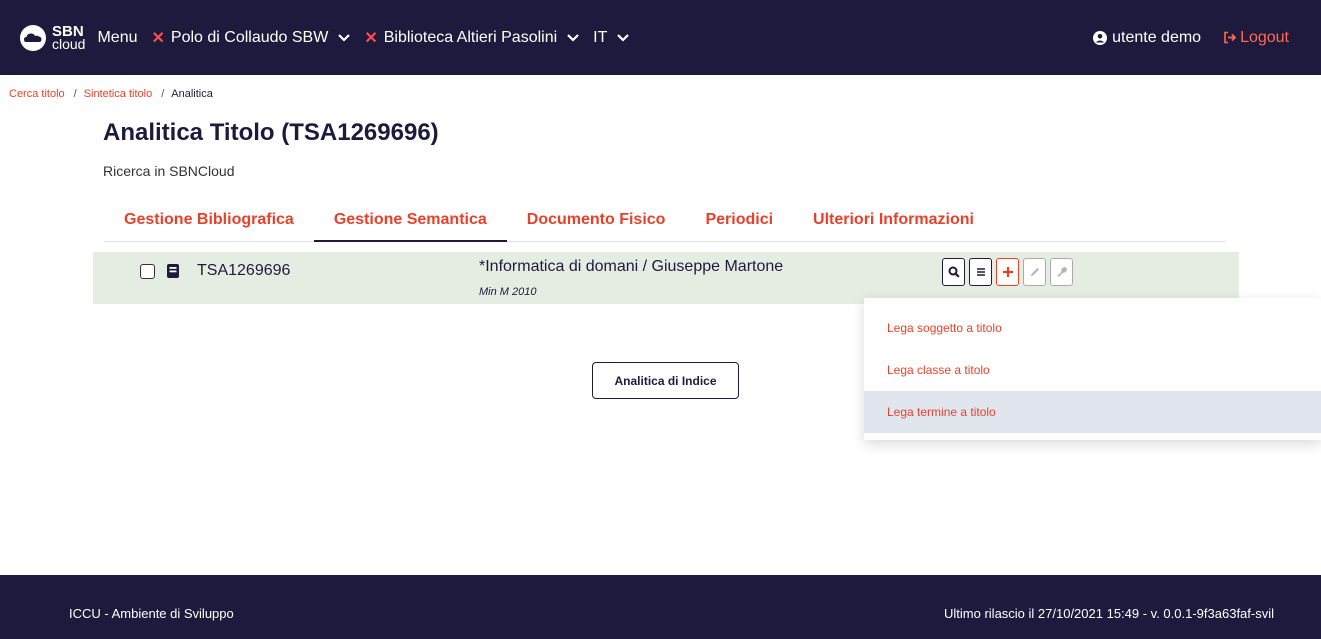 The height and width of the screenshot is (639, 1321). What do you see at coordinates (410, 223) in the screenshot?
I see `tab-gestione-semantica: Gestione Semantica` at bounding box center [410, 223].